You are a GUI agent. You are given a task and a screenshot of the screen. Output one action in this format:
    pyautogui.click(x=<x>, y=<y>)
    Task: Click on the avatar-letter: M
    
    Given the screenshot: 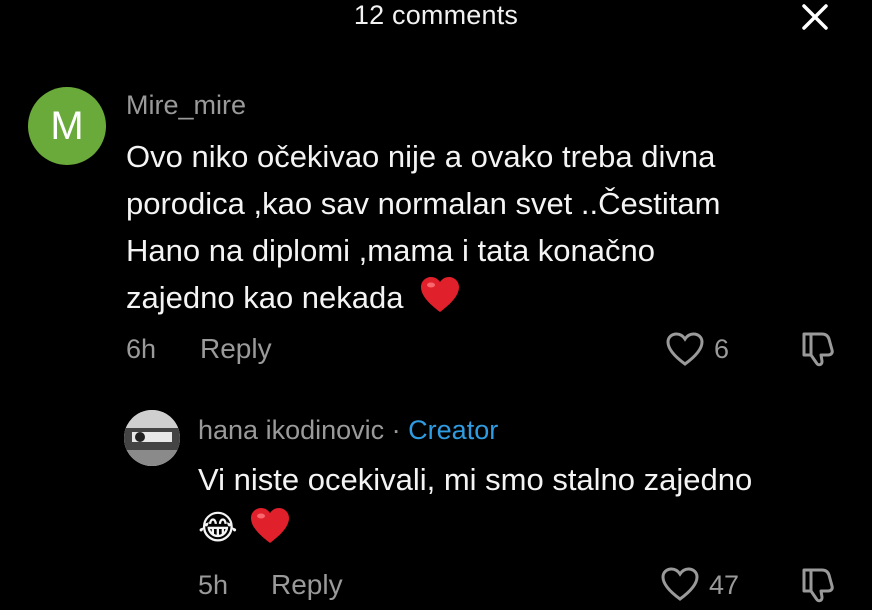 What is the action you would take?
    pyautogui.click(x=67, y=125)
    